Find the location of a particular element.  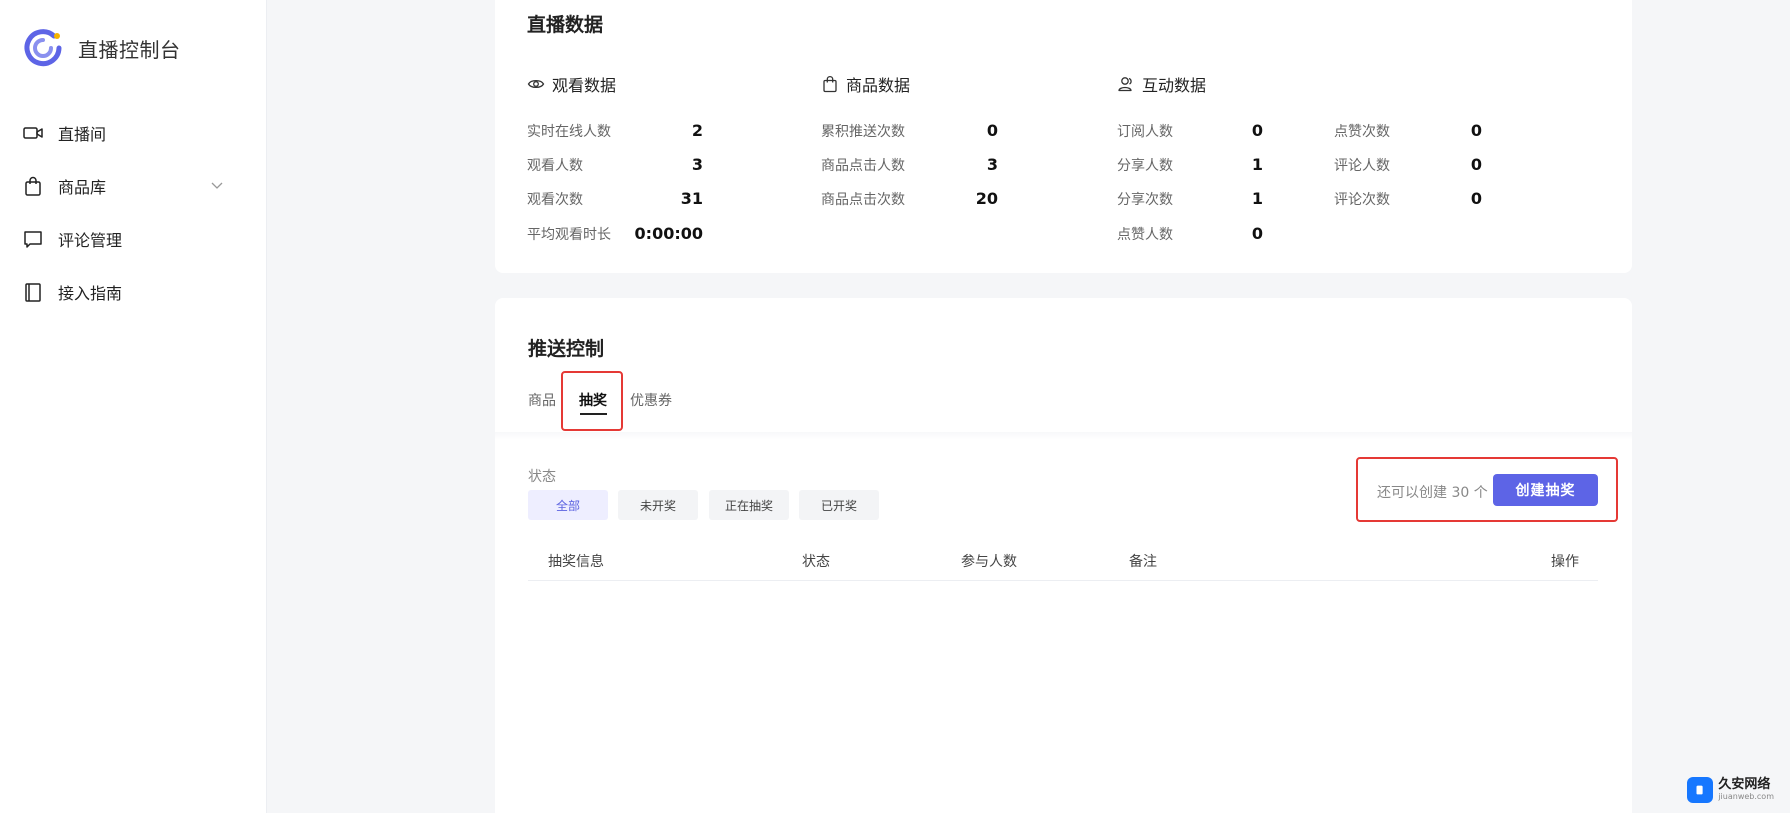

comment-icon is located at coordinates (33, 239).